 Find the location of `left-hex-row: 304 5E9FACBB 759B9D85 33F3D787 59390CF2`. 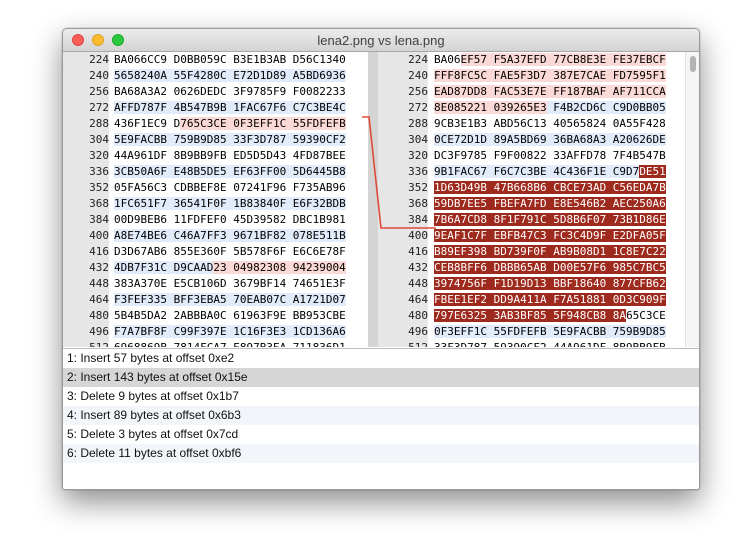

left-hex-row: 304 5E9FACBB 759B9D85 33F3D787 59390CF2 is located at coordinates (215, 140).